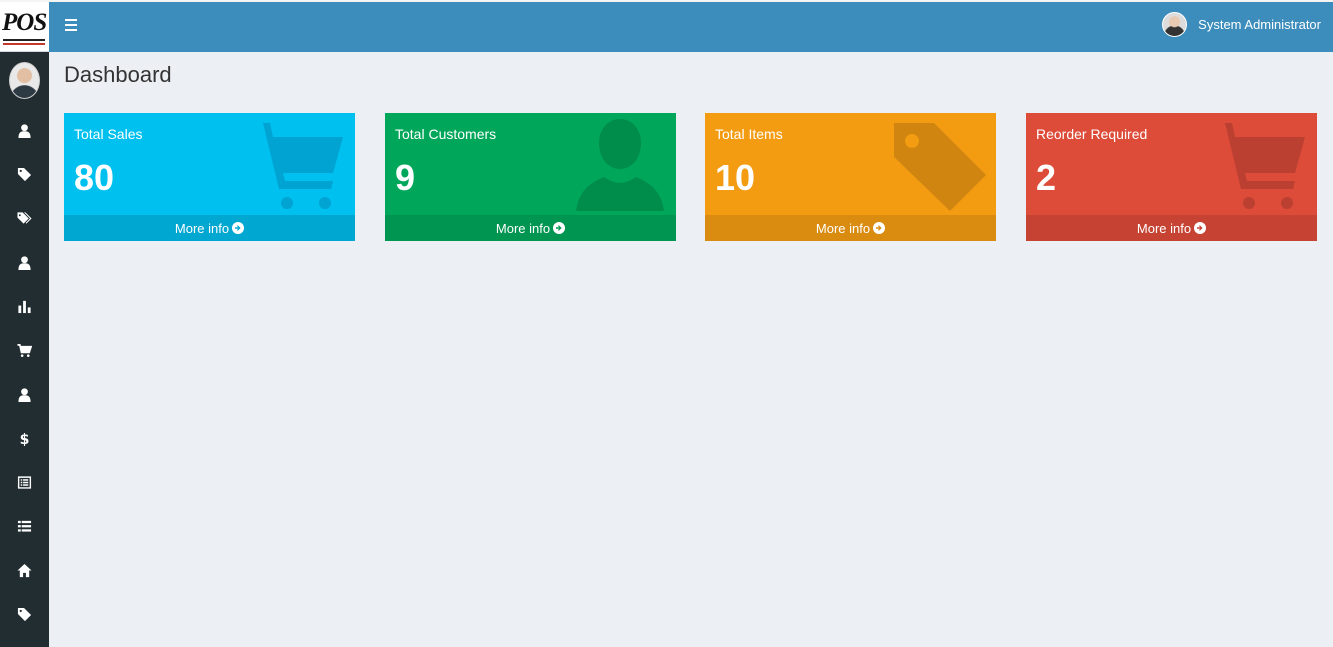 Image resolution: width=1333 pixels, height=647 pixels. I want to click on sidebar-toggle-icon, so click(71, 26).